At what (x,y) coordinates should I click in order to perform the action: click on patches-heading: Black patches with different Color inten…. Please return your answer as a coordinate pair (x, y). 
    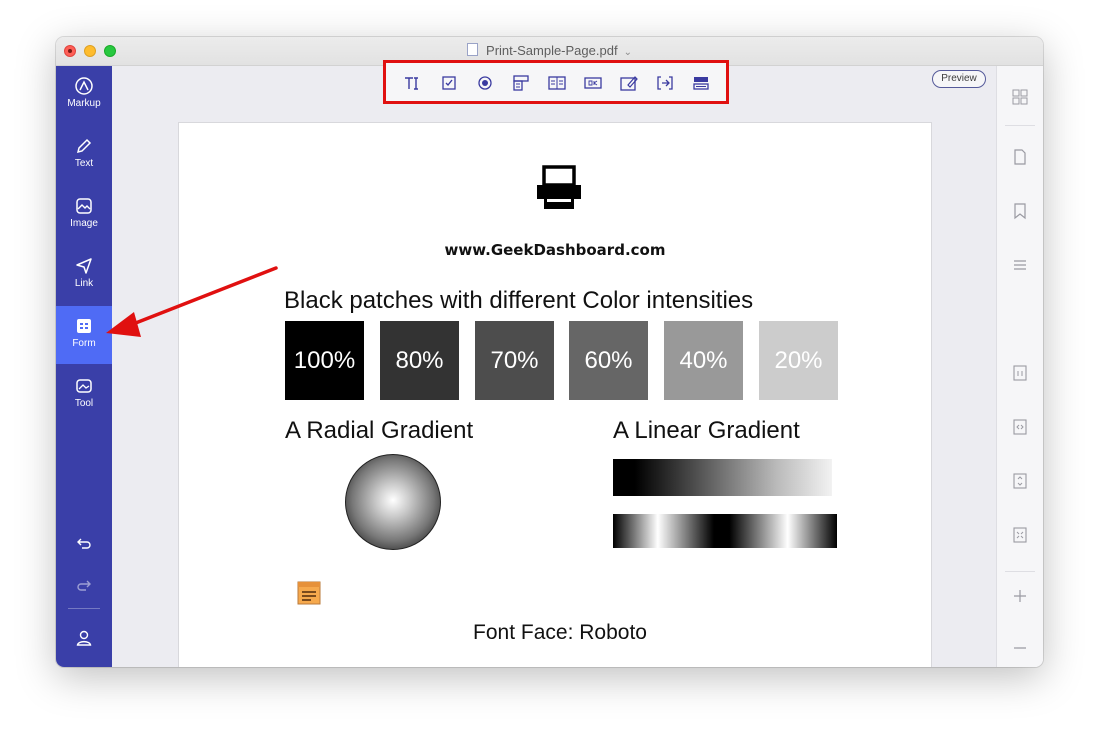
    Looking at the image, I should click on (519, 300).